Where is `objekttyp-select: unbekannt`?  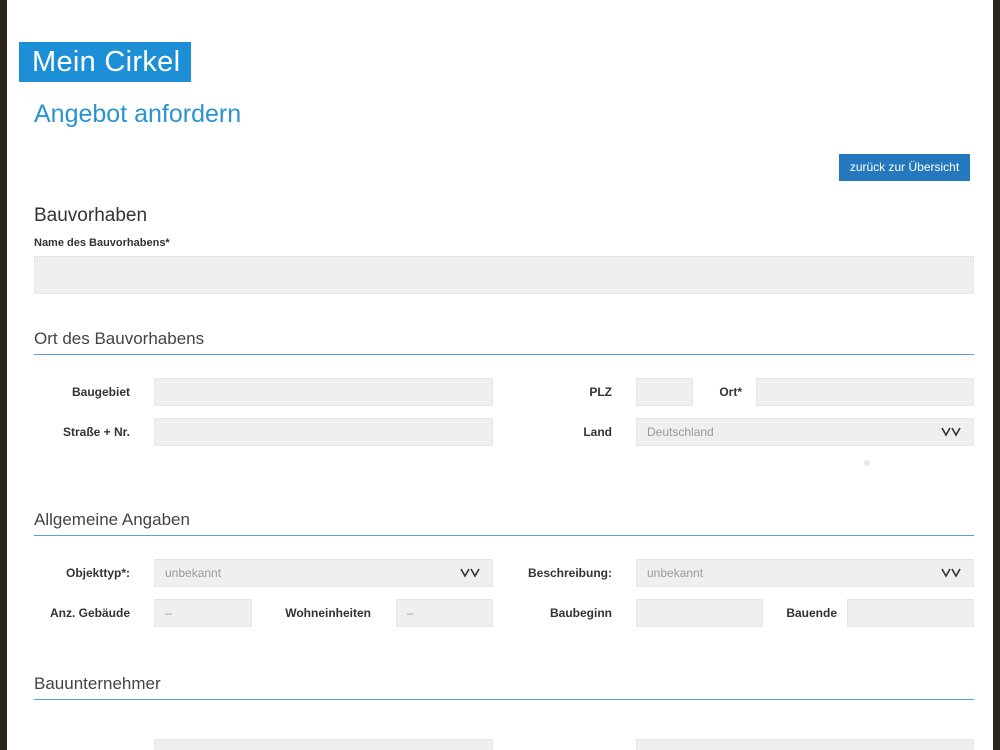 objekttyp-select: unbekannt is located at coordinates (323, 573).